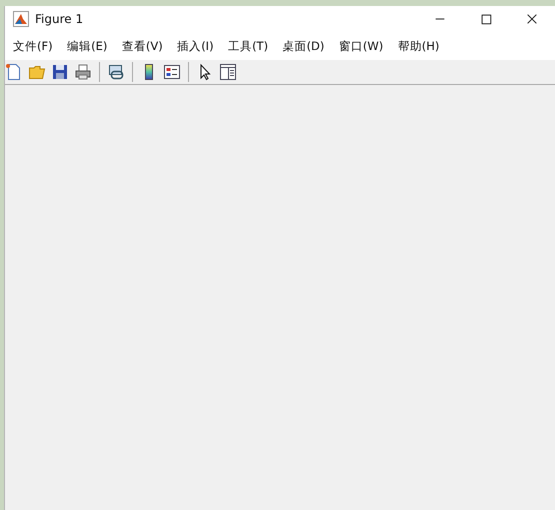 The width and height of the screenshot is (555, 510). What do you see at coordinates (311, 46) in the screenshot?
I see `menu-item: 桌面(D)` at bounding box center [311, 46].